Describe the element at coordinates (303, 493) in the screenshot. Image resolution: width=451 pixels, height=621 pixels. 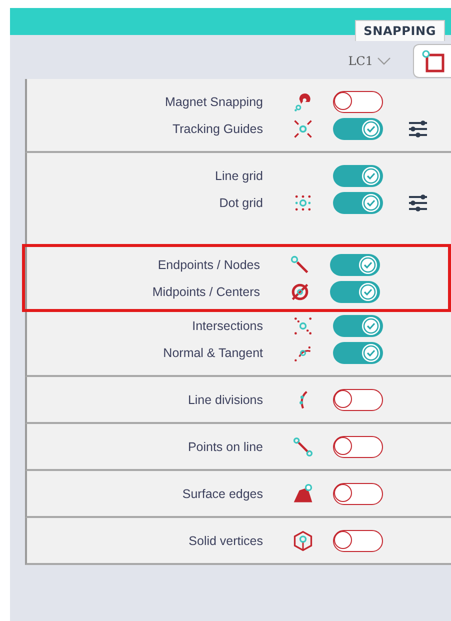
I see `surface-edge-icon` at that location.